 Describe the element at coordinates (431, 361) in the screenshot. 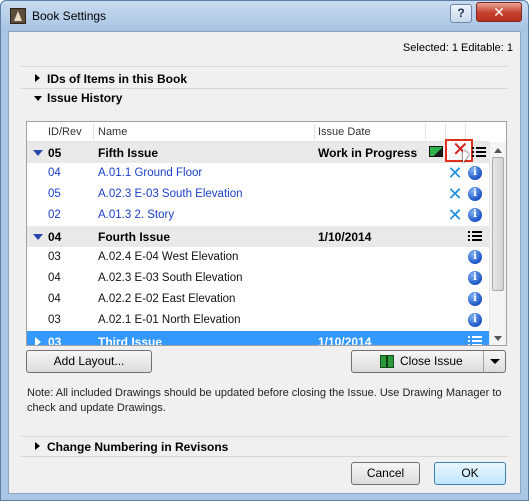

I see `close-issue-label: Close Issue` at that location.